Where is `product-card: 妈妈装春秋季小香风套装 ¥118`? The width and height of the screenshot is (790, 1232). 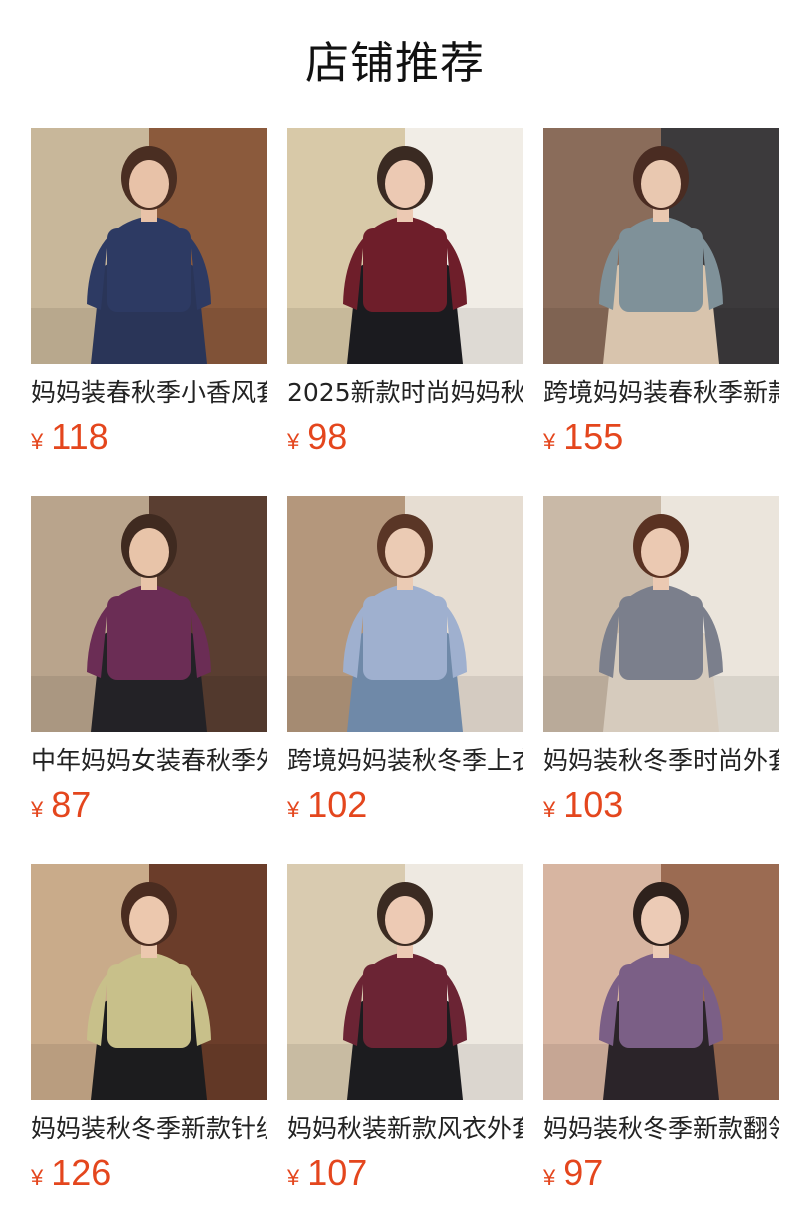
product-card: 妈妈装春秋季小香风套装 ¥118 is located at coordinates (149, 293).